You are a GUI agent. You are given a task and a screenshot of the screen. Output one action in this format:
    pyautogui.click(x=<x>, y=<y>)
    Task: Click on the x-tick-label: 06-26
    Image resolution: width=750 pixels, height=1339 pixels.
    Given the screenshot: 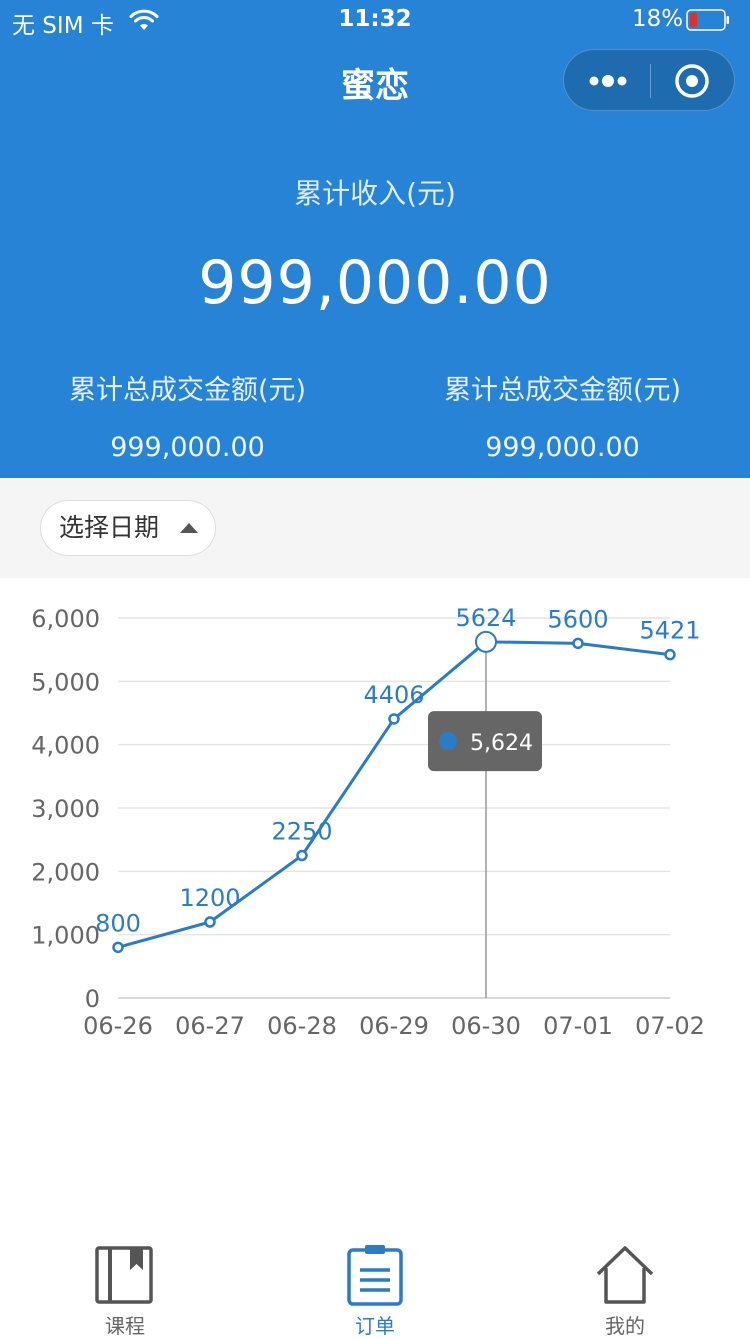 What is the action you would take?
    pyautogui.click(x=118, y=1026)
    